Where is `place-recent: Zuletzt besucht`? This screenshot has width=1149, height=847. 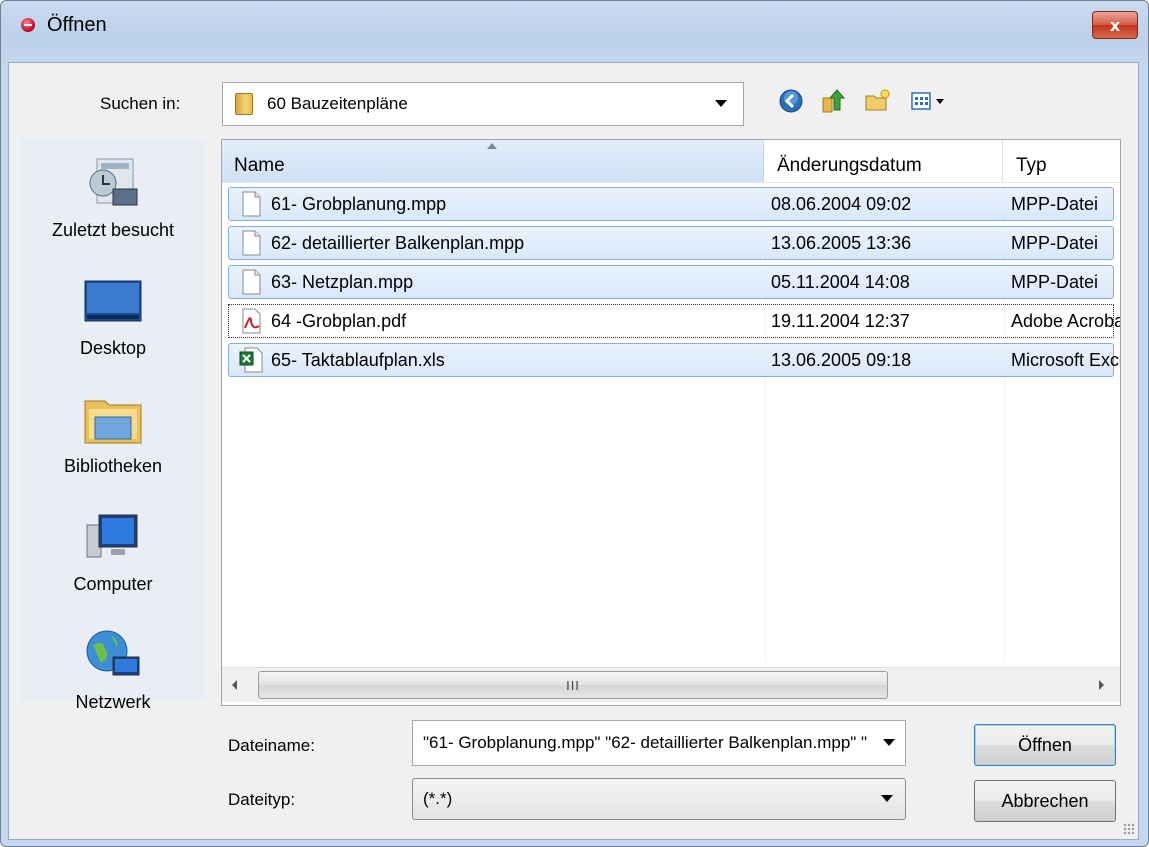 place-recent: Zuletzt besucht is located at coordinates (113, 197).